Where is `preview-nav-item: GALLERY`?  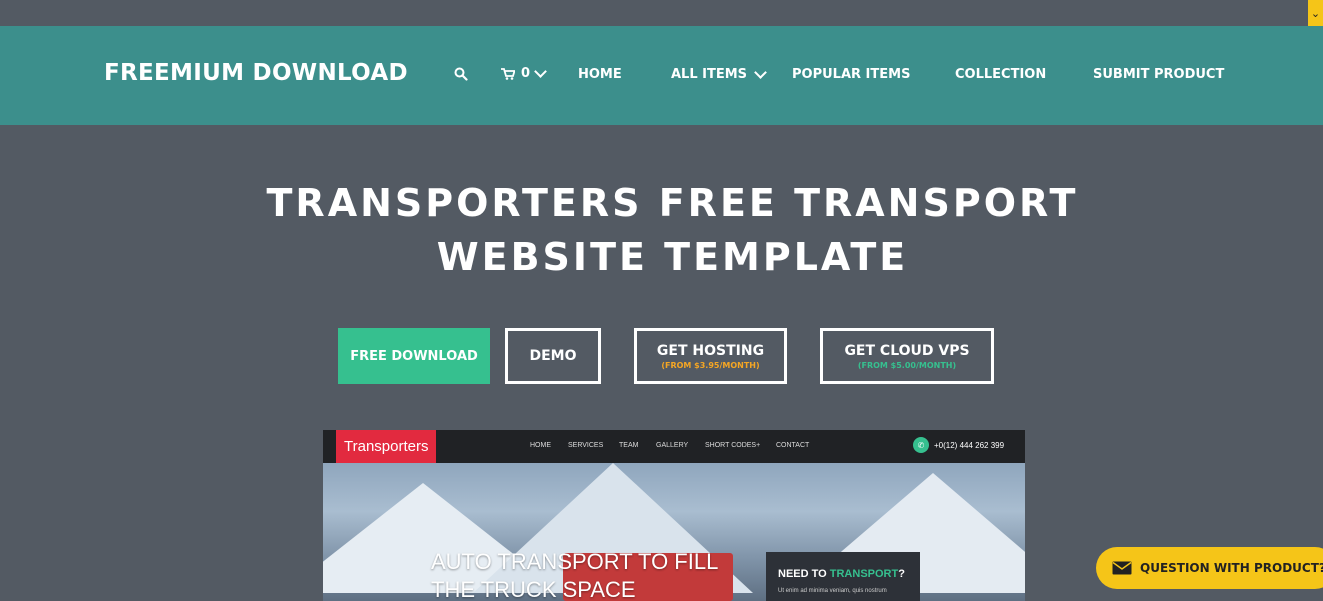 preview-nav-item: GALLERY is located at coordinates (672, 445).